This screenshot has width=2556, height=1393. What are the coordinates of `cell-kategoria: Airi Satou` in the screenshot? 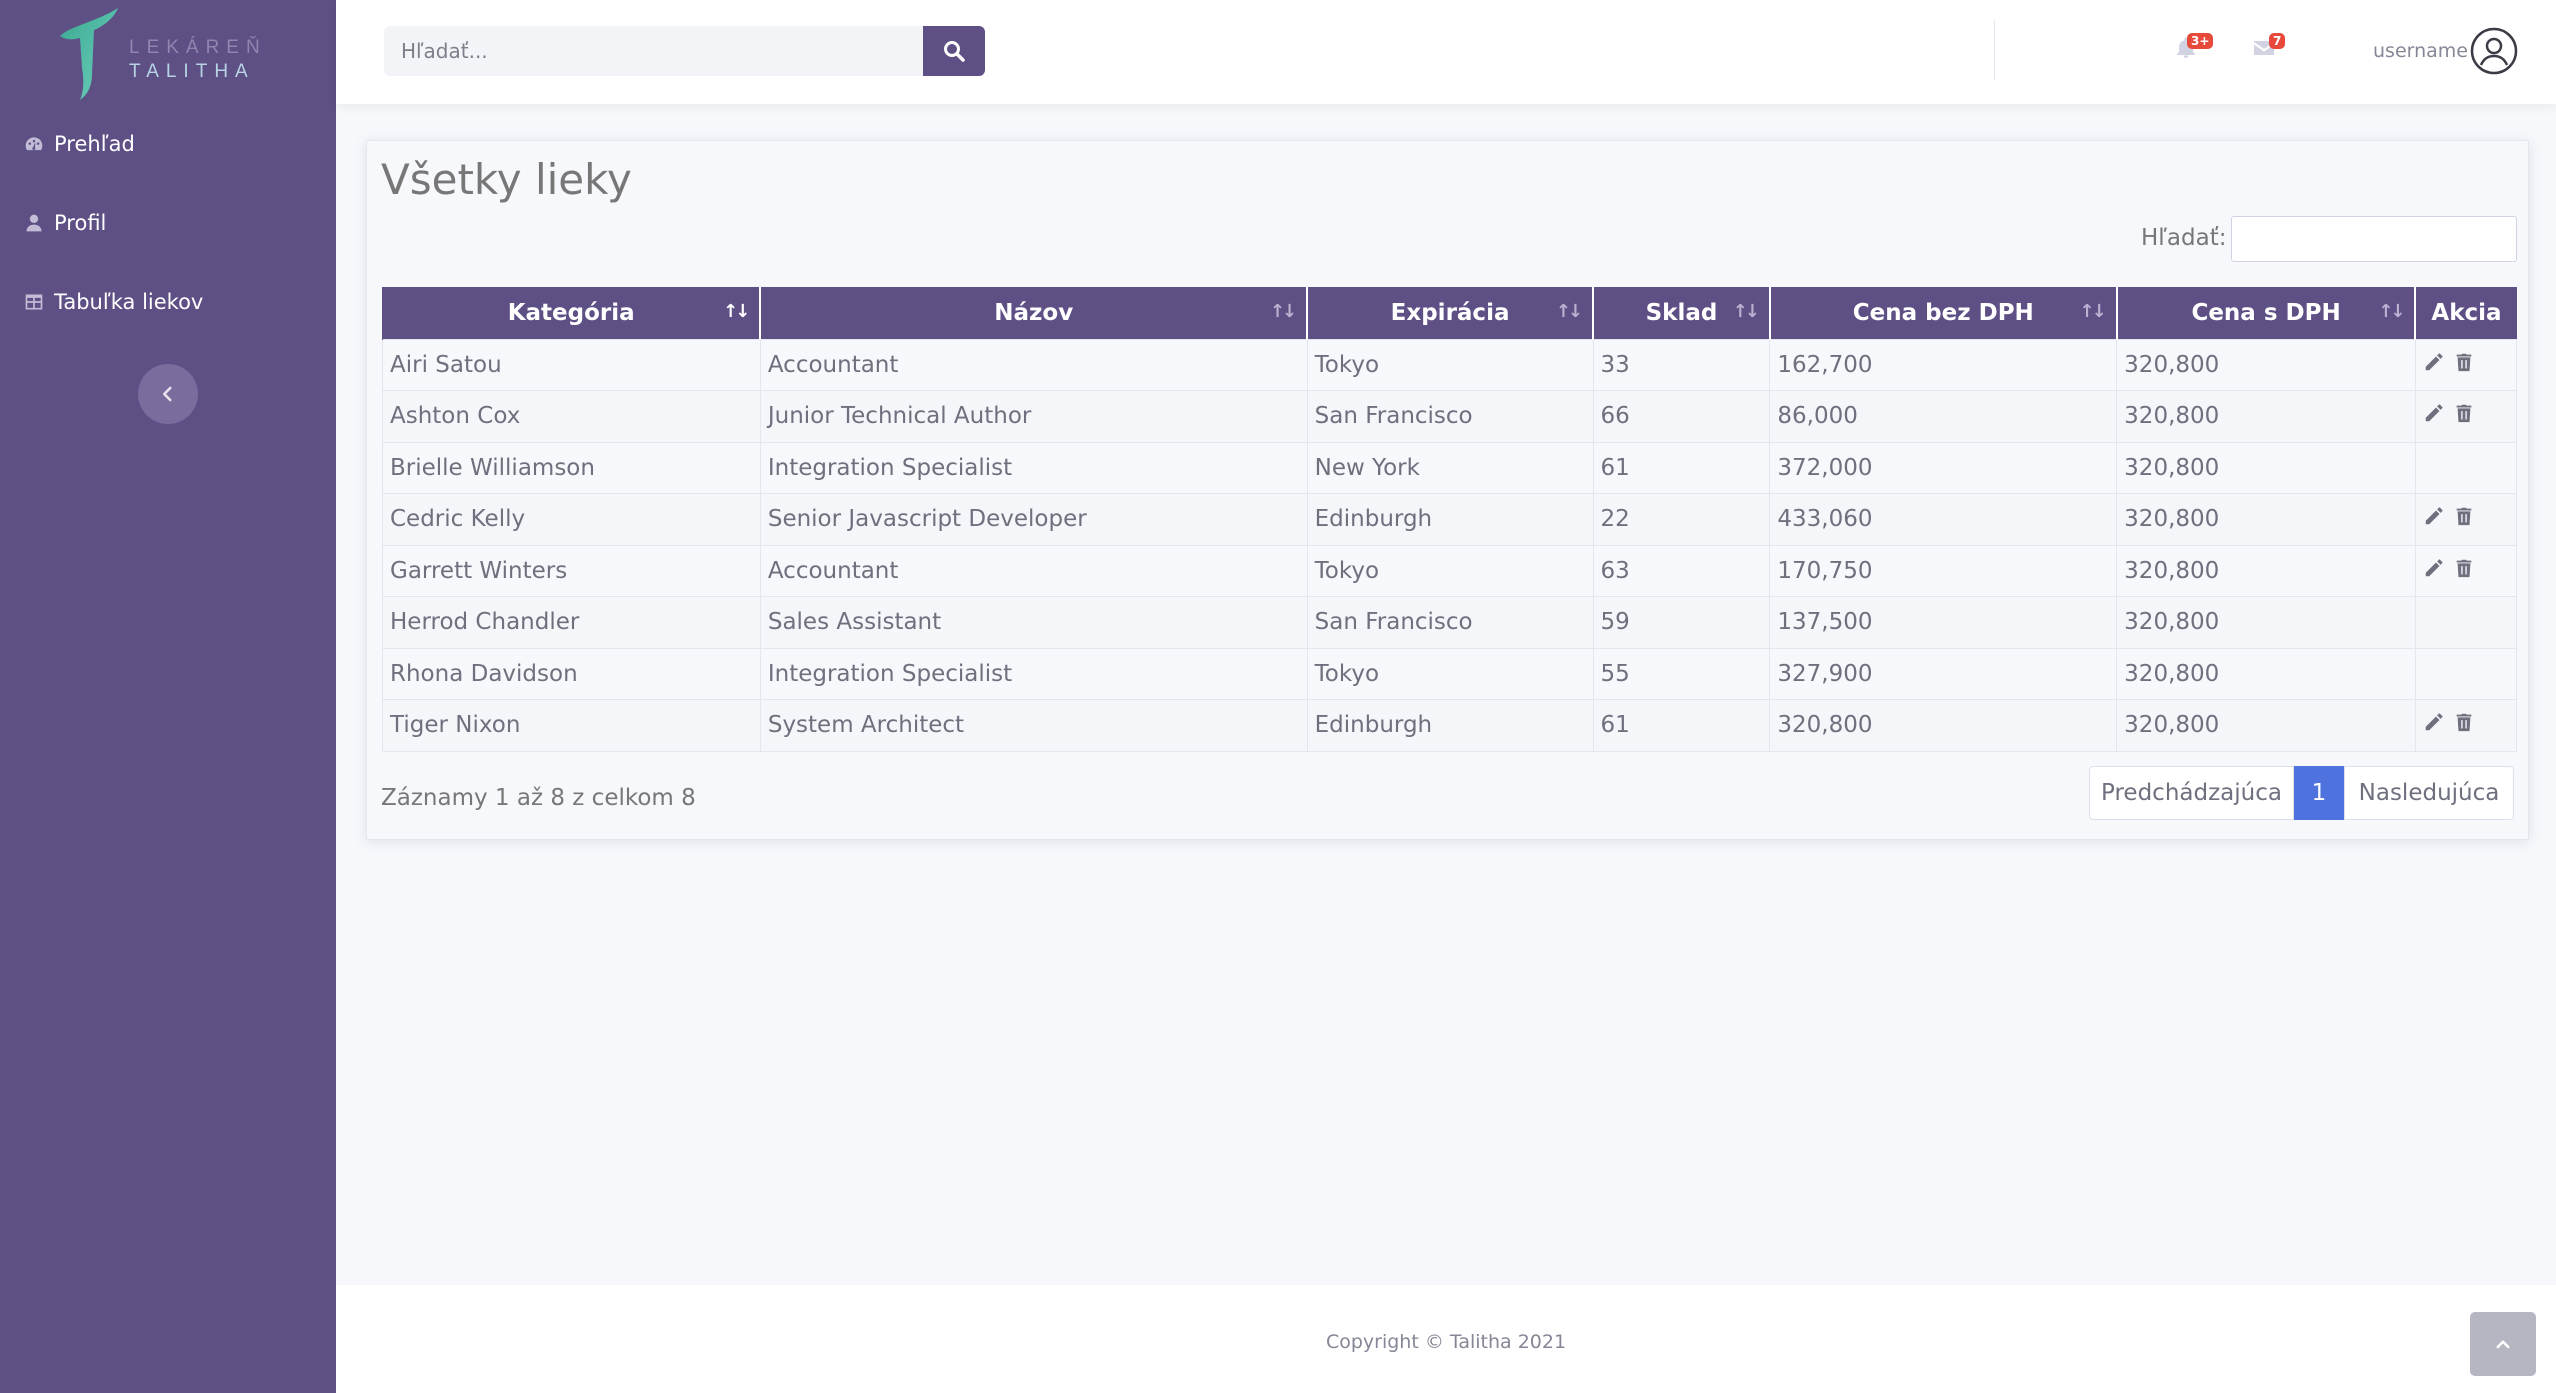 It's located at (571, 364).